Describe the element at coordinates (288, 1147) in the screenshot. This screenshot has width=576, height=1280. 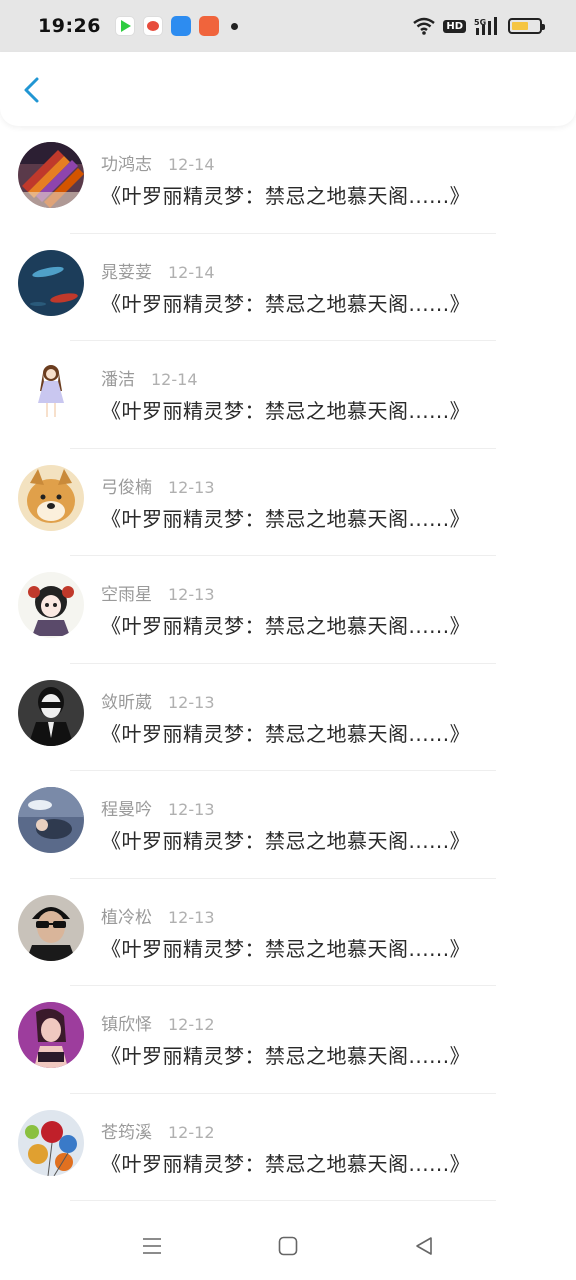
I see `list-item: 苍筠溪 12-12 《叶罗丽精灵梦：禁忌之地慕天阁......》` at that location.